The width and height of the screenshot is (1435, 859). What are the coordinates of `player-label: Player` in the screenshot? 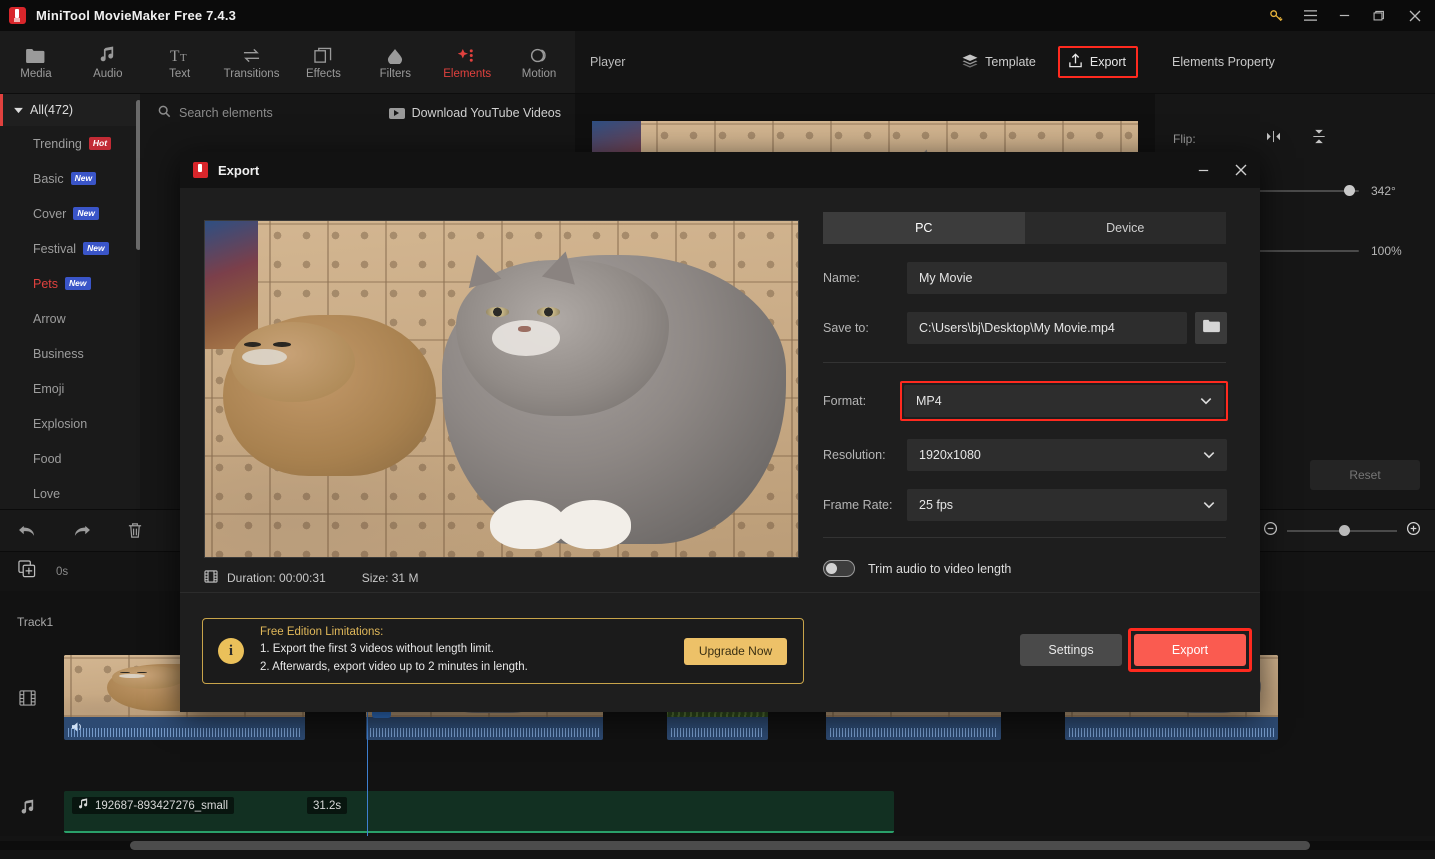 It's located at (608, 62).